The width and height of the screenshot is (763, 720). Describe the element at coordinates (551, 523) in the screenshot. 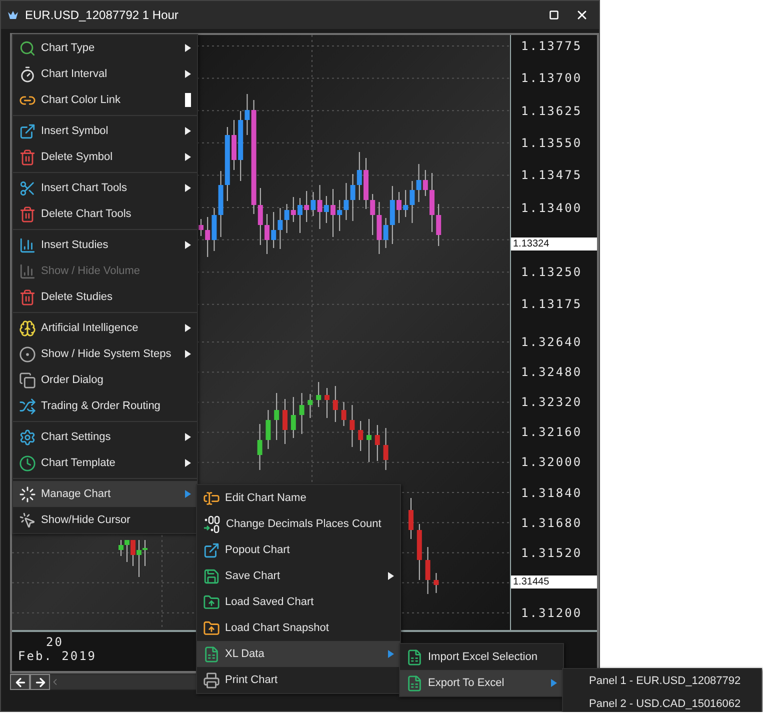

I see `price-label: 1.31680` at that location.